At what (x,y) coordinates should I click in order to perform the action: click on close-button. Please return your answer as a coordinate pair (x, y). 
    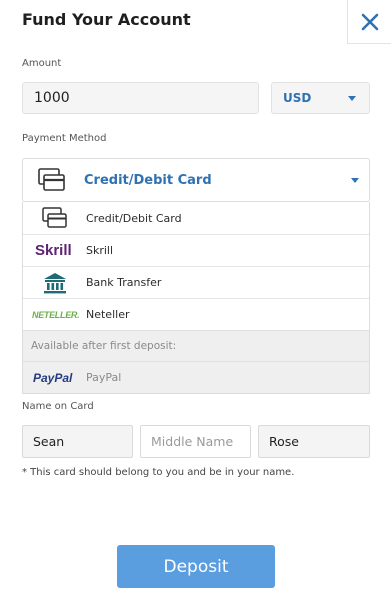
    Looking at the image, I should click on (369, 22).